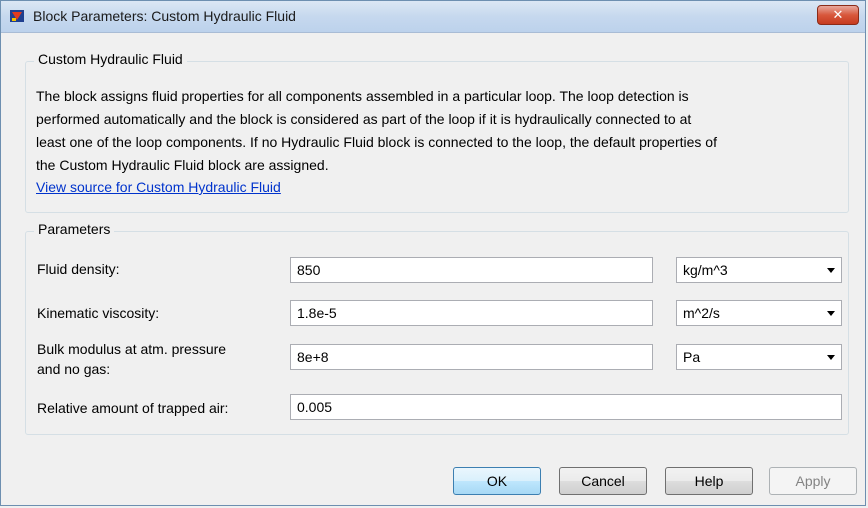 This screenshot has width=868, height=508. Describe the element at coordinates (132, 349) in the screenshot. I see `bulk-modulus-label-line1: Bulk modulus at atm. pressure` at that location.